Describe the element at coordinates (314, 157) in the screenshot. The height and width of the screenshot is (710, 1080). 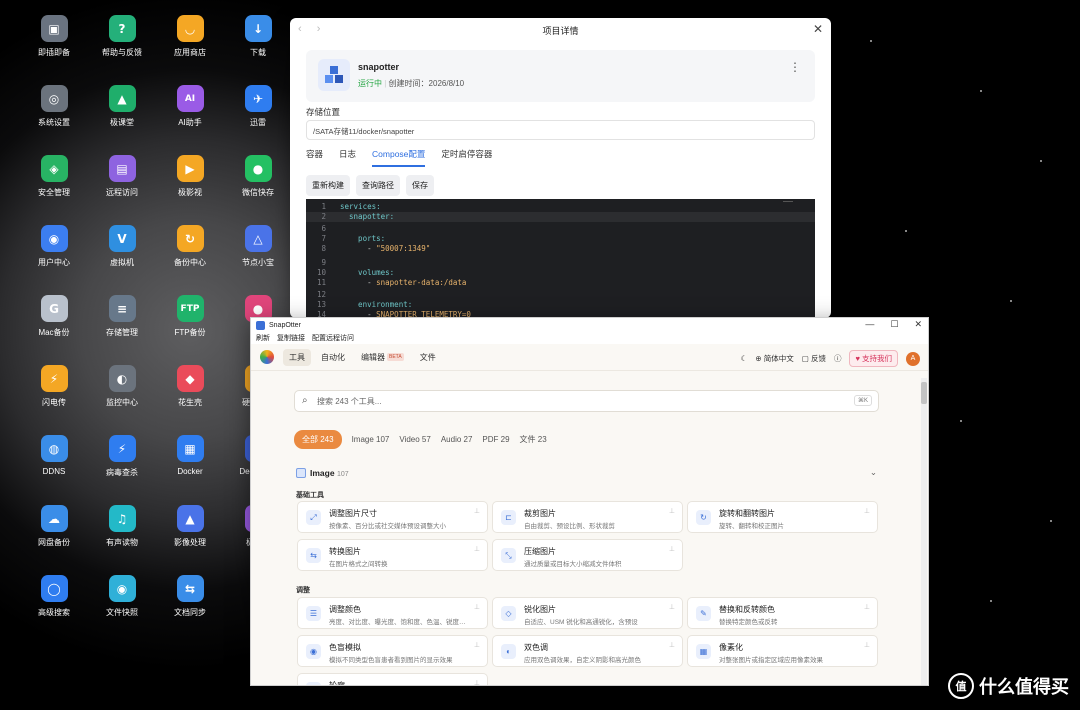
I see `tab-0: 容器` at that location.